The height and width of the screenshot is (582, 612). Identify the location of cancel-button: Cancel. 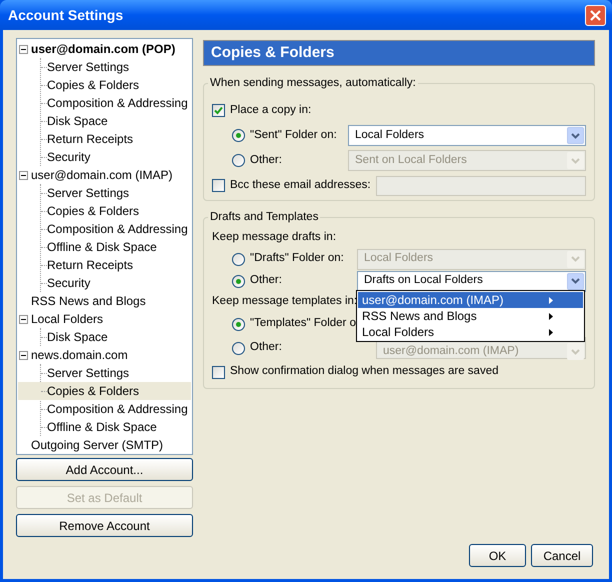
(562, 555).